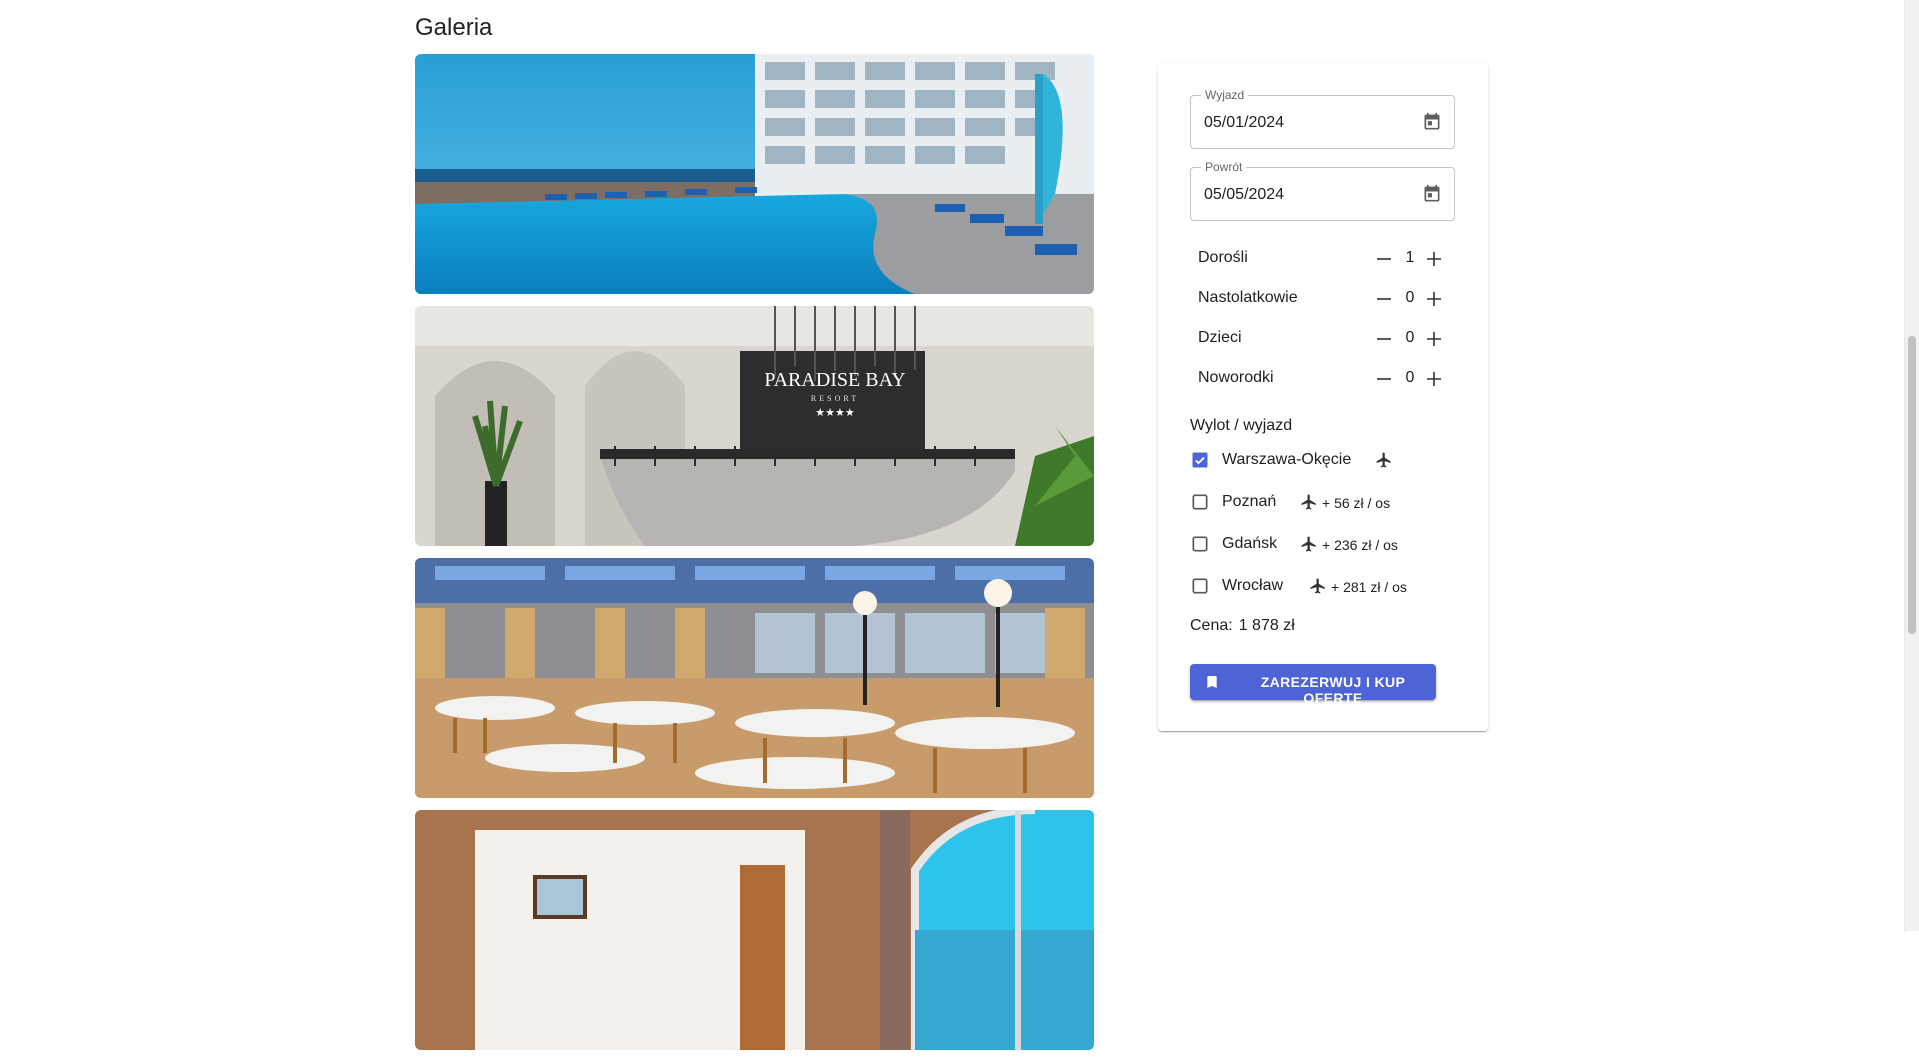 The image size is (1919, 1062). I want to click on airport-label: Wrocław, so click(1253, 585).